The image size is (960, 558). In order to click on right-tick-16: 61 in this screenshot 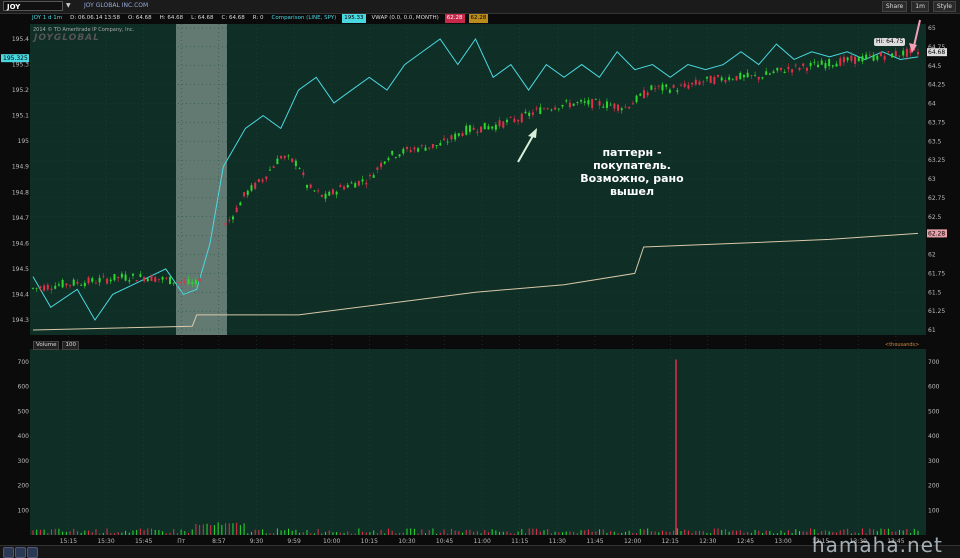, I will do `click(932, 330)`.